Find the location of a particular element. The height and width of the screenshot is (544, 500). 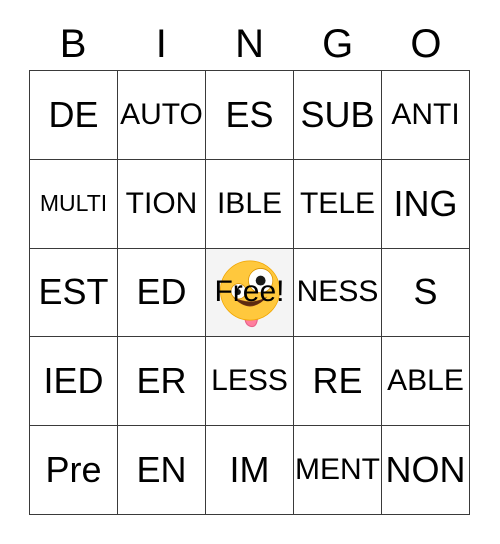

bingo-cell: DE is located at coordinates (74, 115).